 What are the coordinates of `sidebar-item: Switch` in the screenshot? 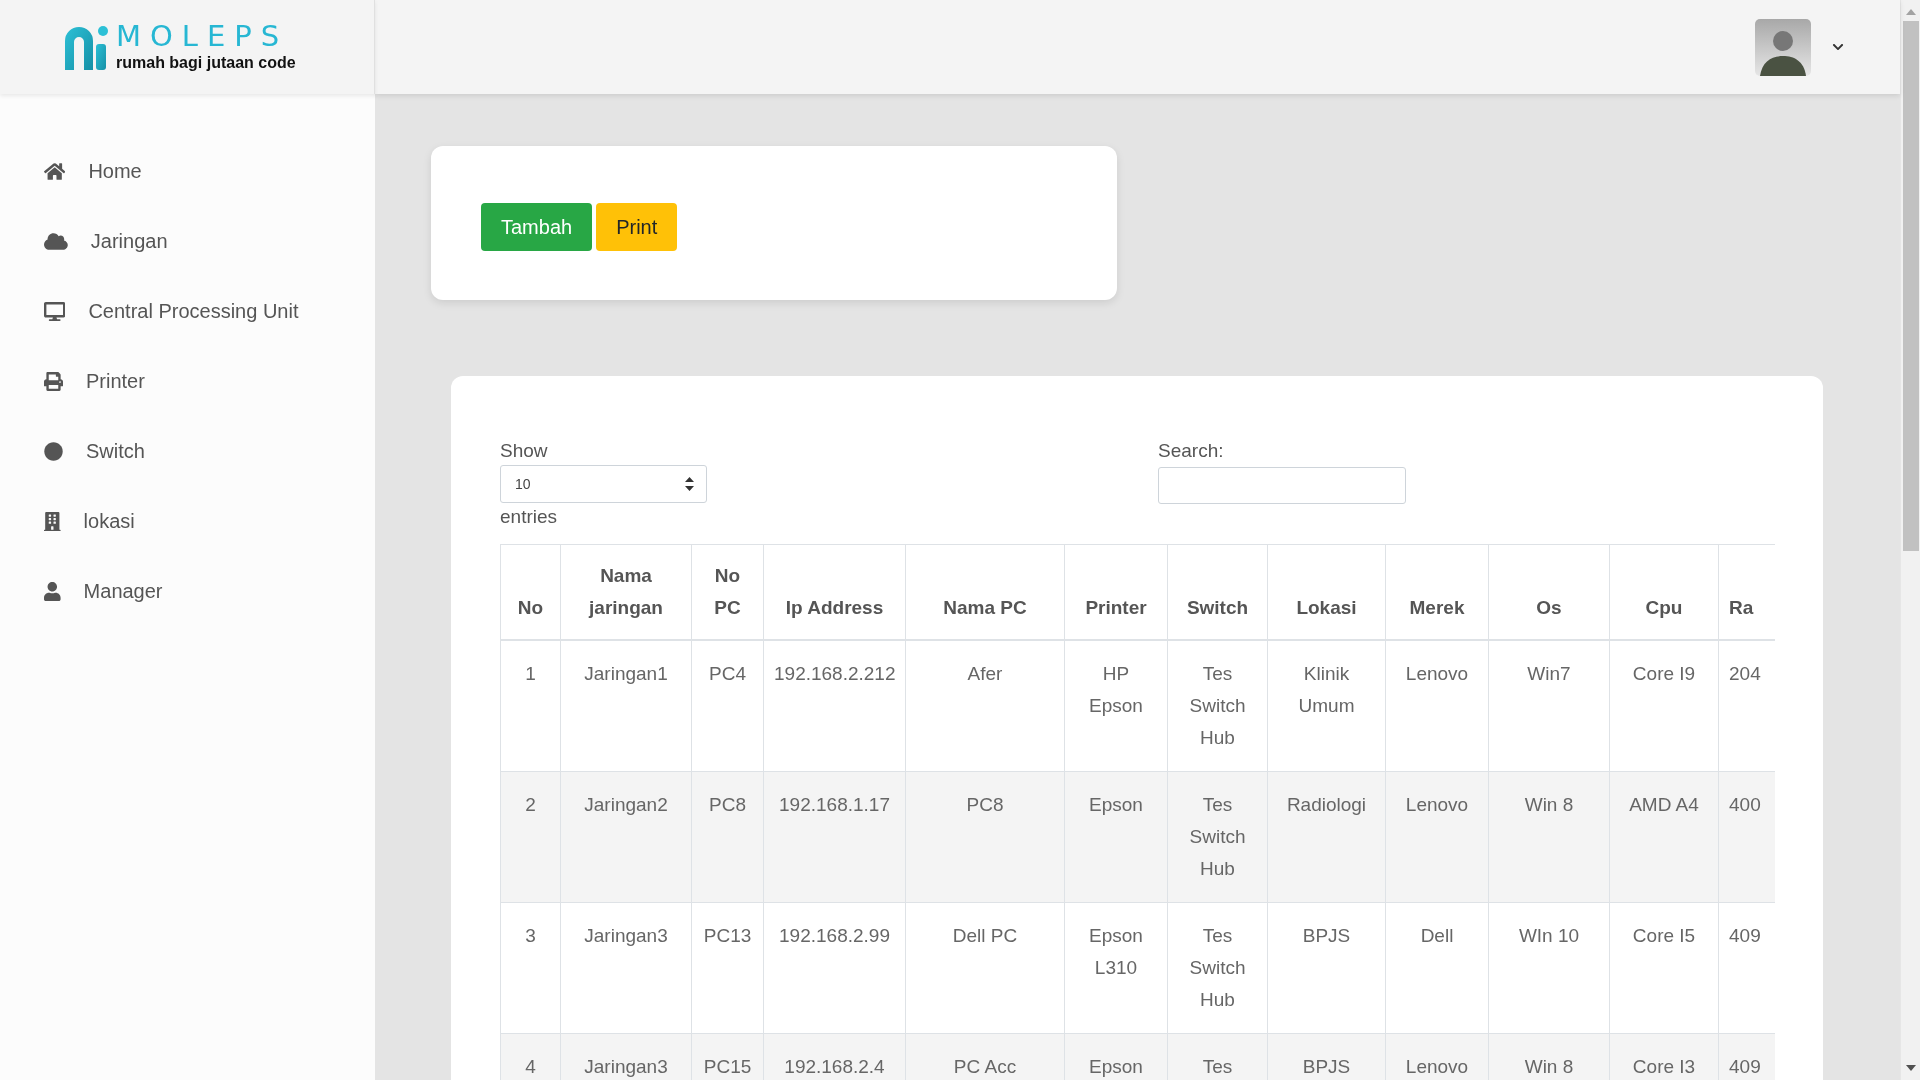 It's located at (94, 451).